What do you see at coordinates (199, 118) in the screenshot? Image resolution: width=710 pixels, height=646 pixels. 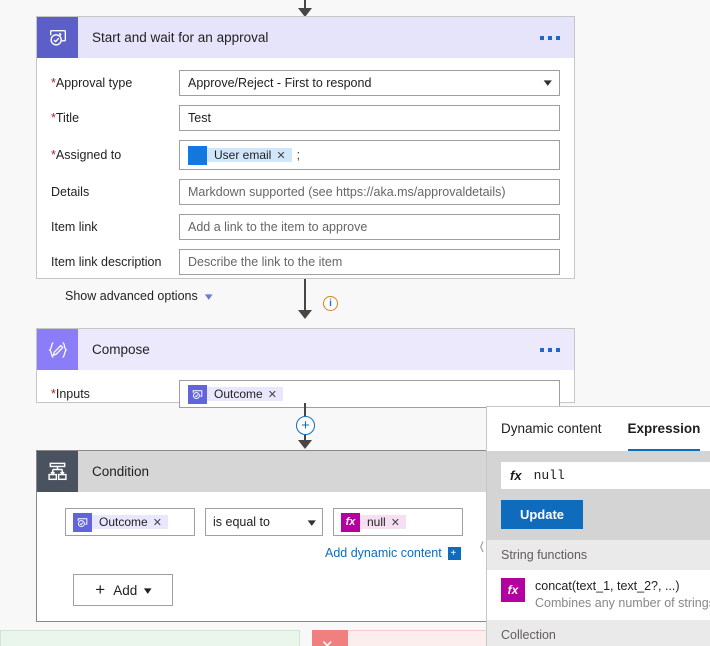 I see `title-value: Test` at bounding box center [199, 118].